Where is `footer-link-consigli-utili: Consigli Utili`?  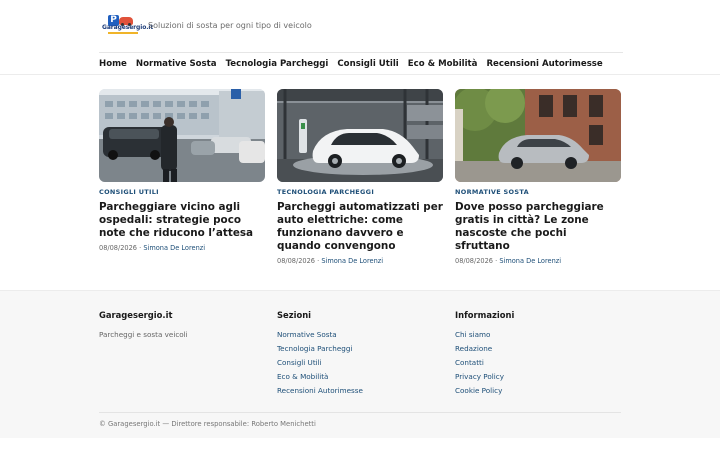 footer-link-consigli-utili: Consigli Utili is located at coordinates (299, 362).